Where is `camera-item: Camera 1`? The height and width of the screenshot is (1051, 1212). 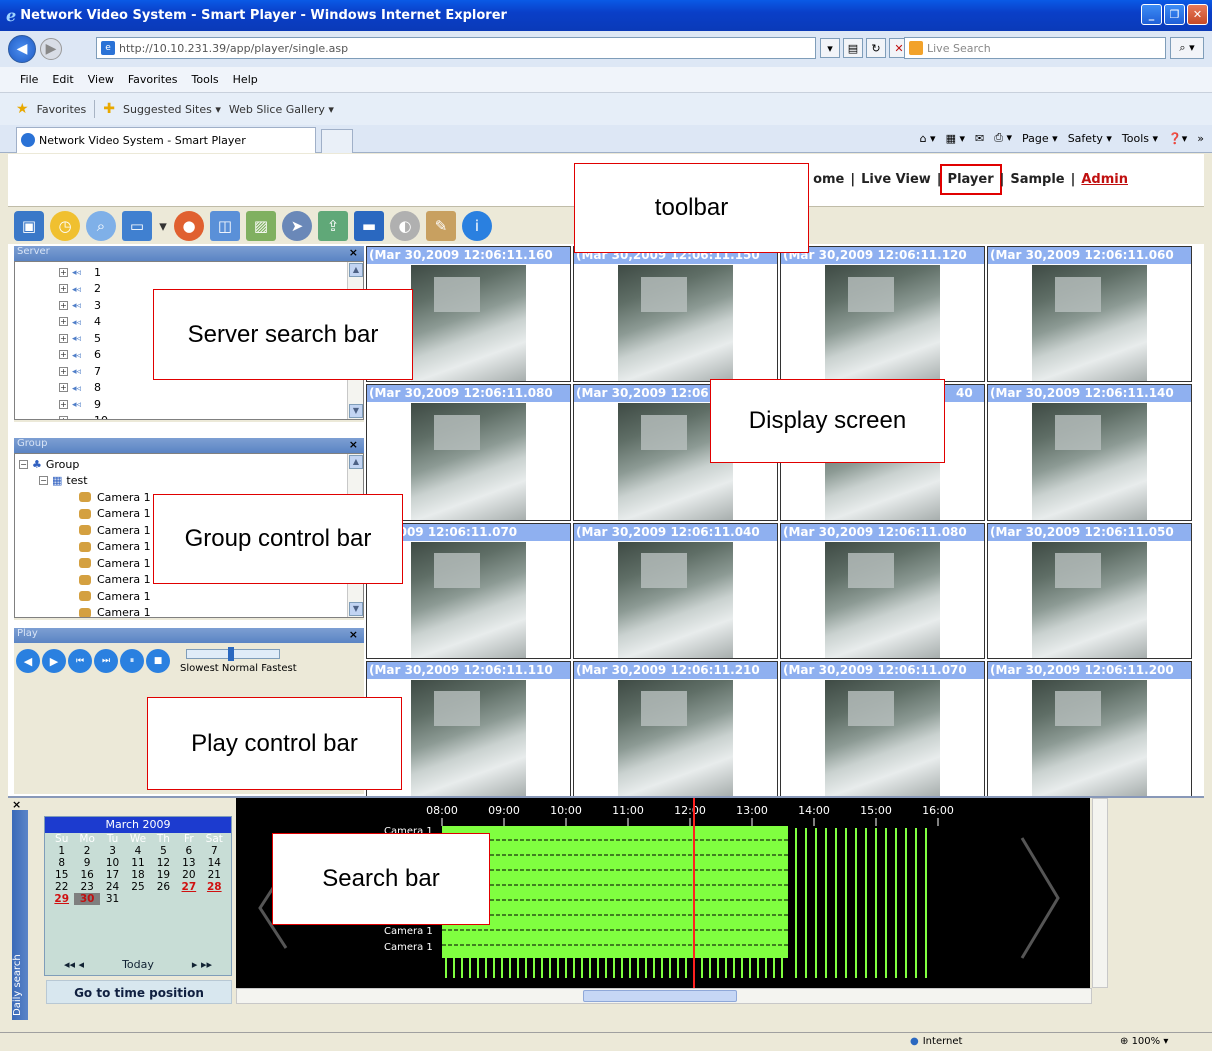 camera-item: Camera 1 is located at coordinates (191, 596).